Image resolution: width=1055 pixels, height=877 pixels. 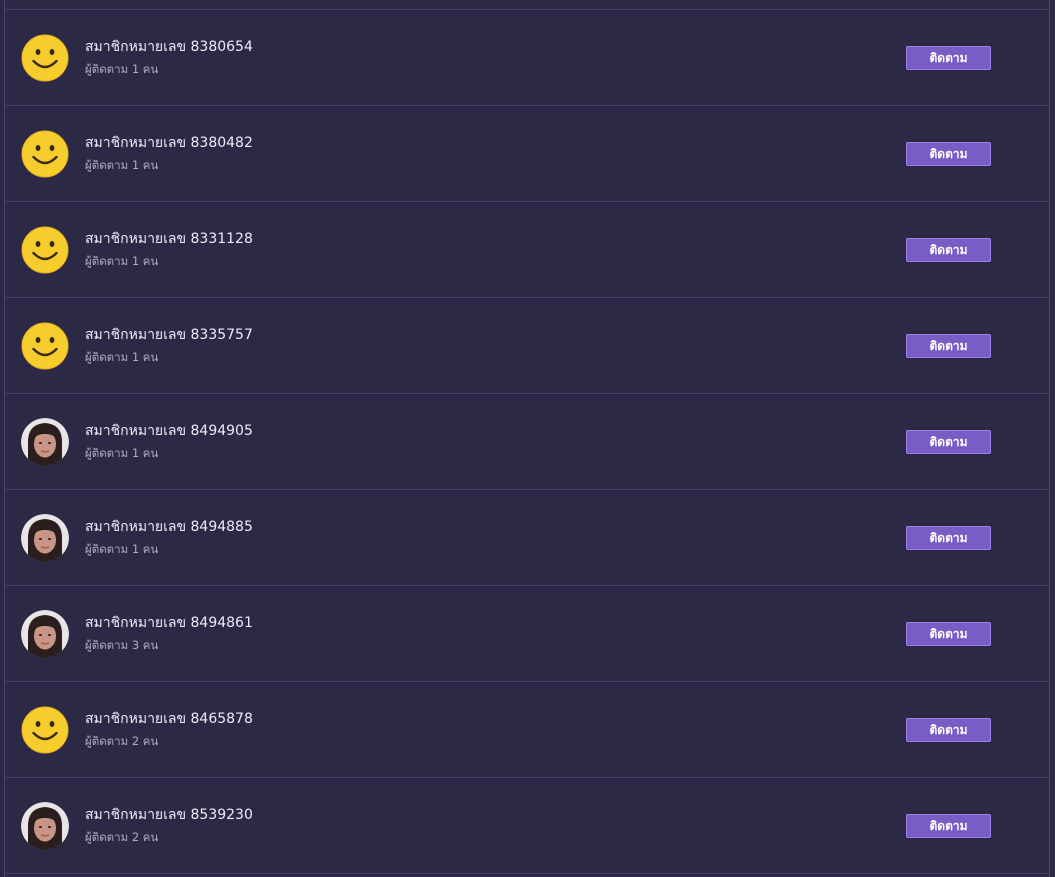 I want to click on member-name: สมาชิกหมายเลข 8335757, so click(x=169, y=335).